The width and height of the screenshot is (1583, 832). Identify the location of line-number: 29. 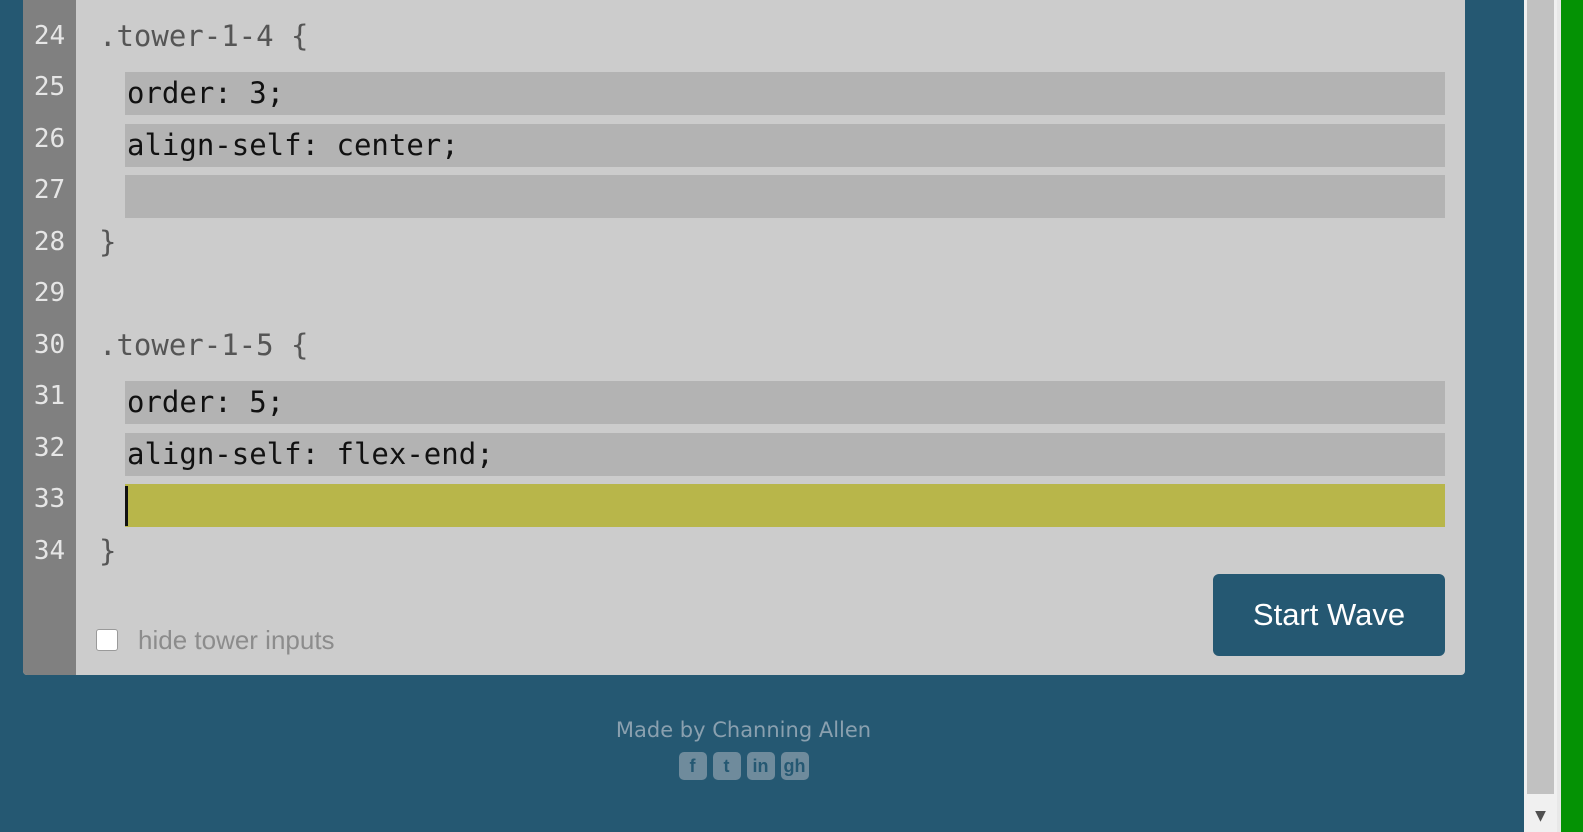
(49, 293).